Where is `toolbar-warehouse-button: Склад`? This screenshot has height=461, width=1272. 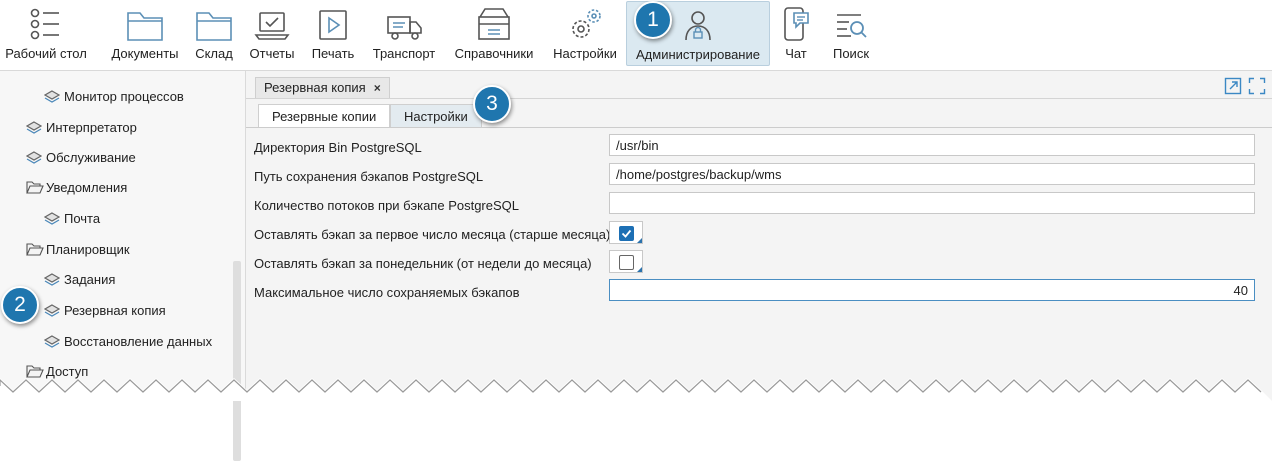
toolbar-warehouse-button: Склад is located at coordinates (214, 34).